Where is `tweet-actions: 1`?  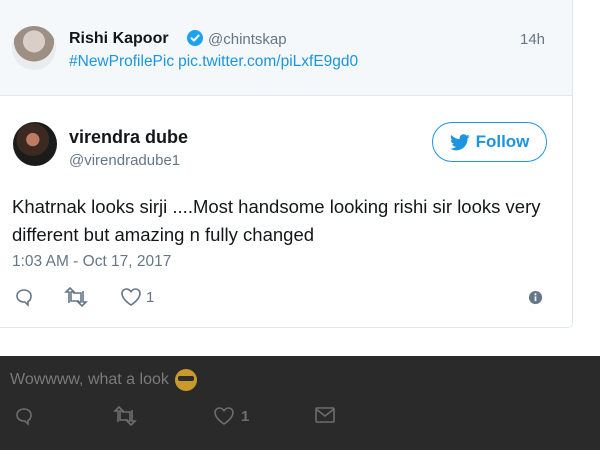
tweet-actions: 1 is located at coordinates (287, 298).